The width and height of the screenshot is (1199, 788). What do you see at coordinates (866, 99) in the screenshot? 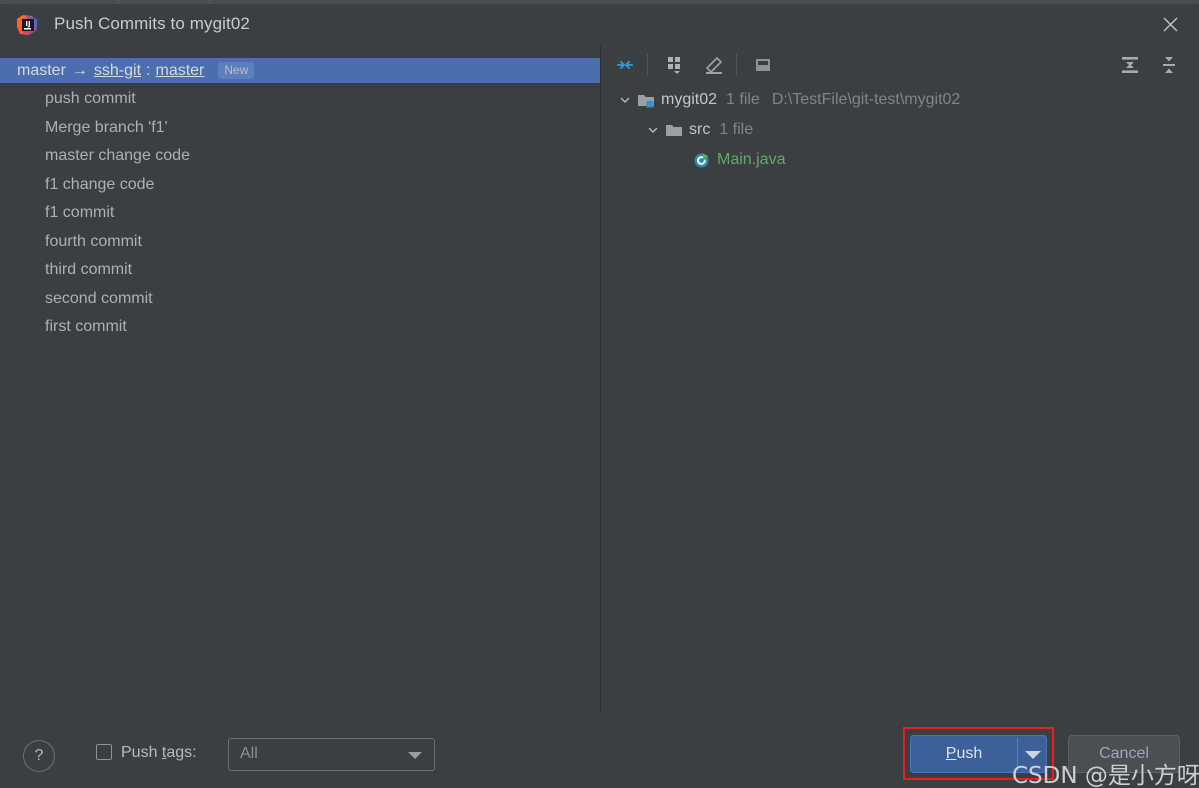
I see `module-path-label: D:\TestFile\git-test\mygit02` at bounding box center [866, 99].